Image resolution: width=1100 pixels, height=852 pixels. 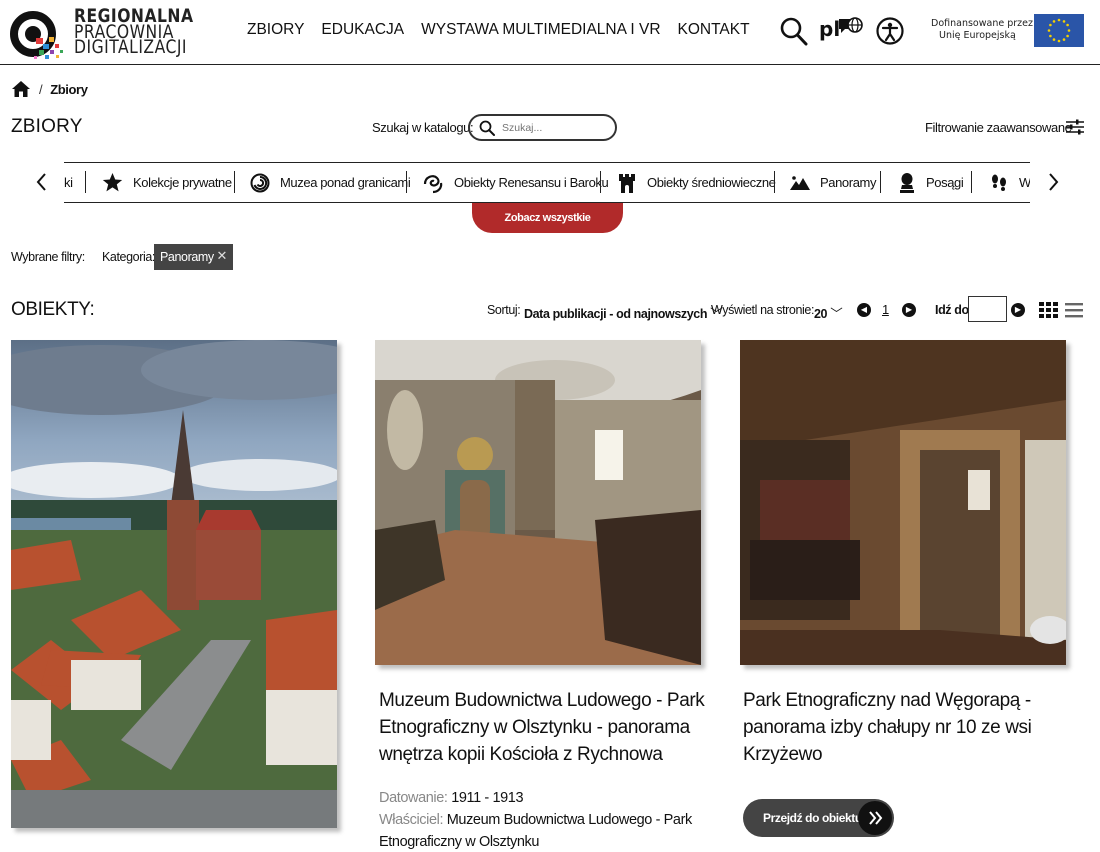 I want to click on category-label: ki, so click(x=68, y=182).